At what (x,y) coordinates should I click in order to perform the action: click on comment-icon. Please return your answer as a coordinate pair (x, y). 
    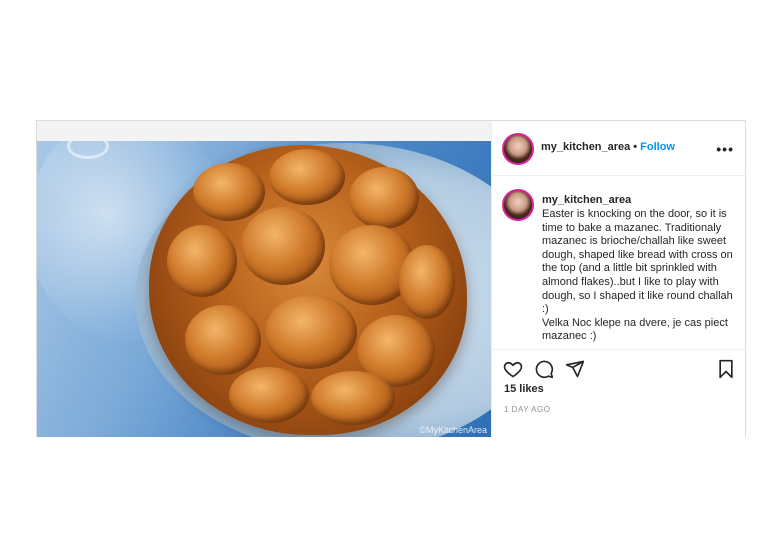
    Looking at the image, I should click on (544, 371).